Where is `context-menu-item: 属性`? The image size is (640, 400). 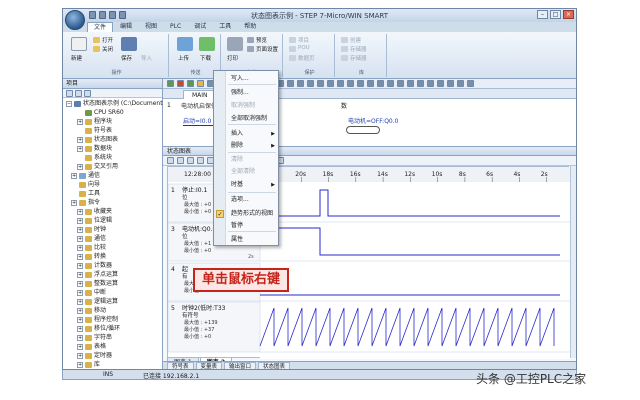
context-menu-item: 属性 is located at coordinates (237, 240).